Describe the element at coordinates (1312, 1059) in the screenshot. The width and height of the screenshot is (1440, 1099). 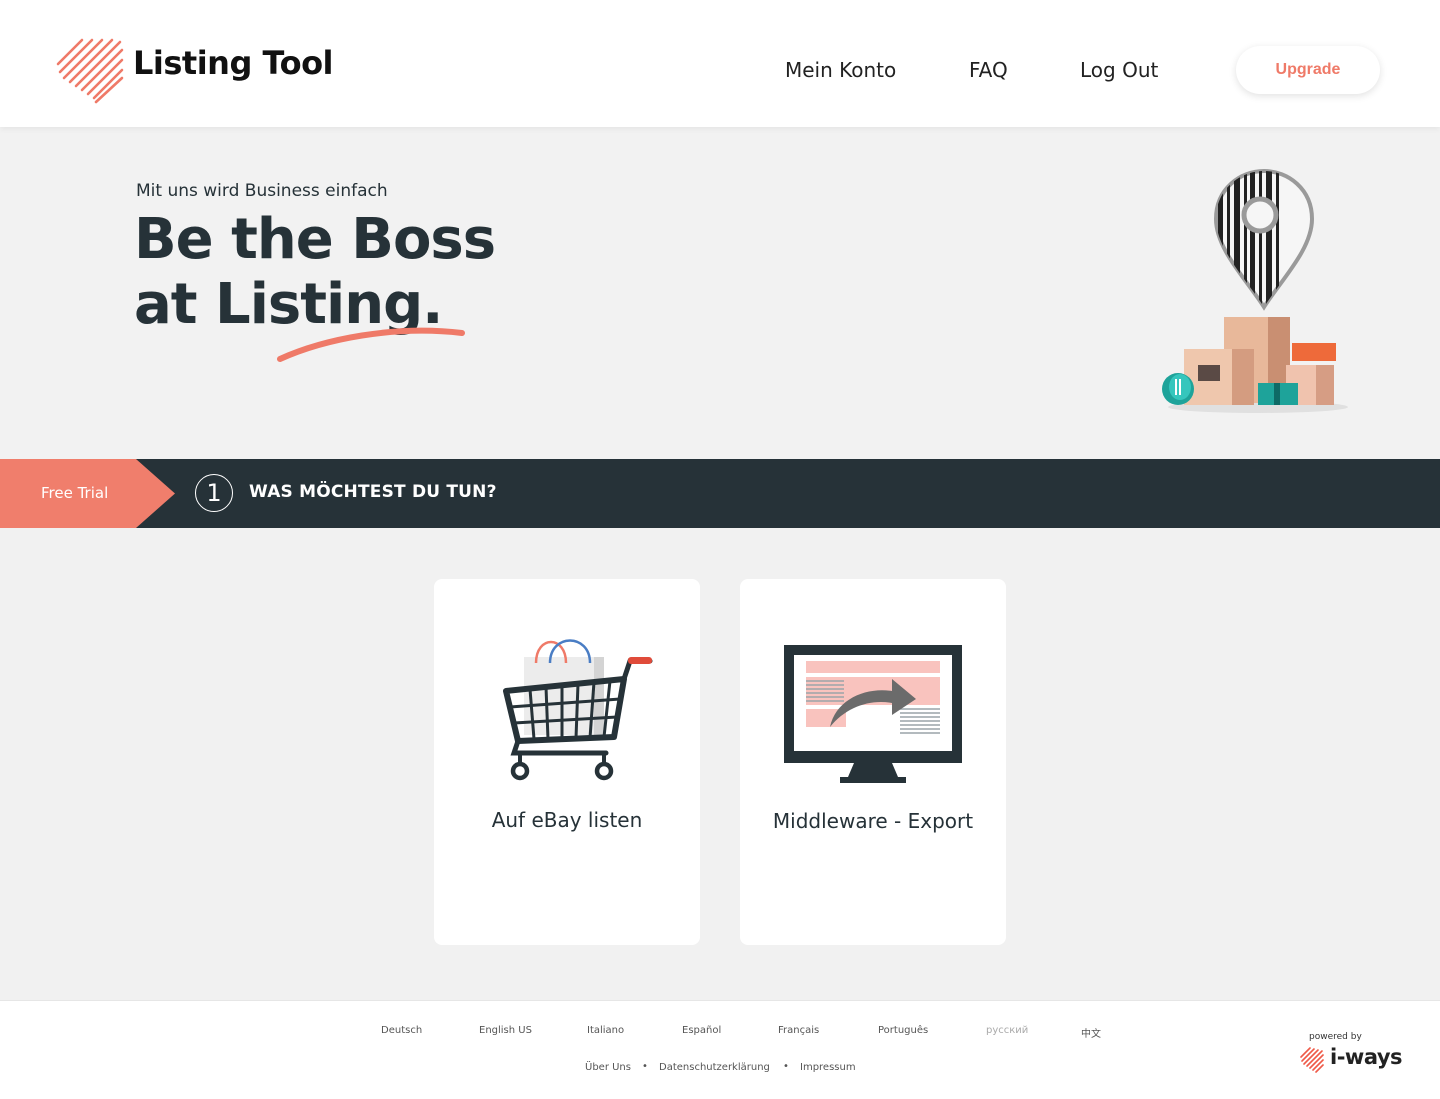
I see `iways-logo-icon` at that location.